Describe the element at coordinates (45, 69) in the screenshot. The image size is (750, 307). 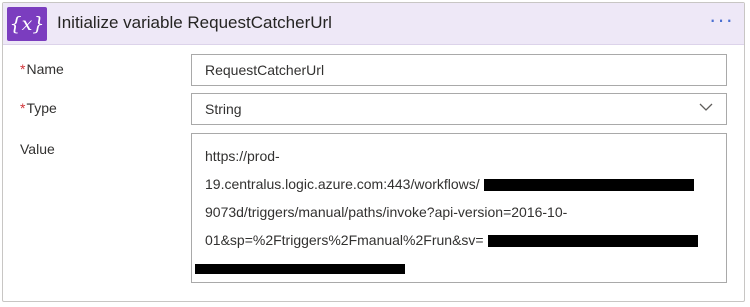
I see `name-label-text: Name` at that location.